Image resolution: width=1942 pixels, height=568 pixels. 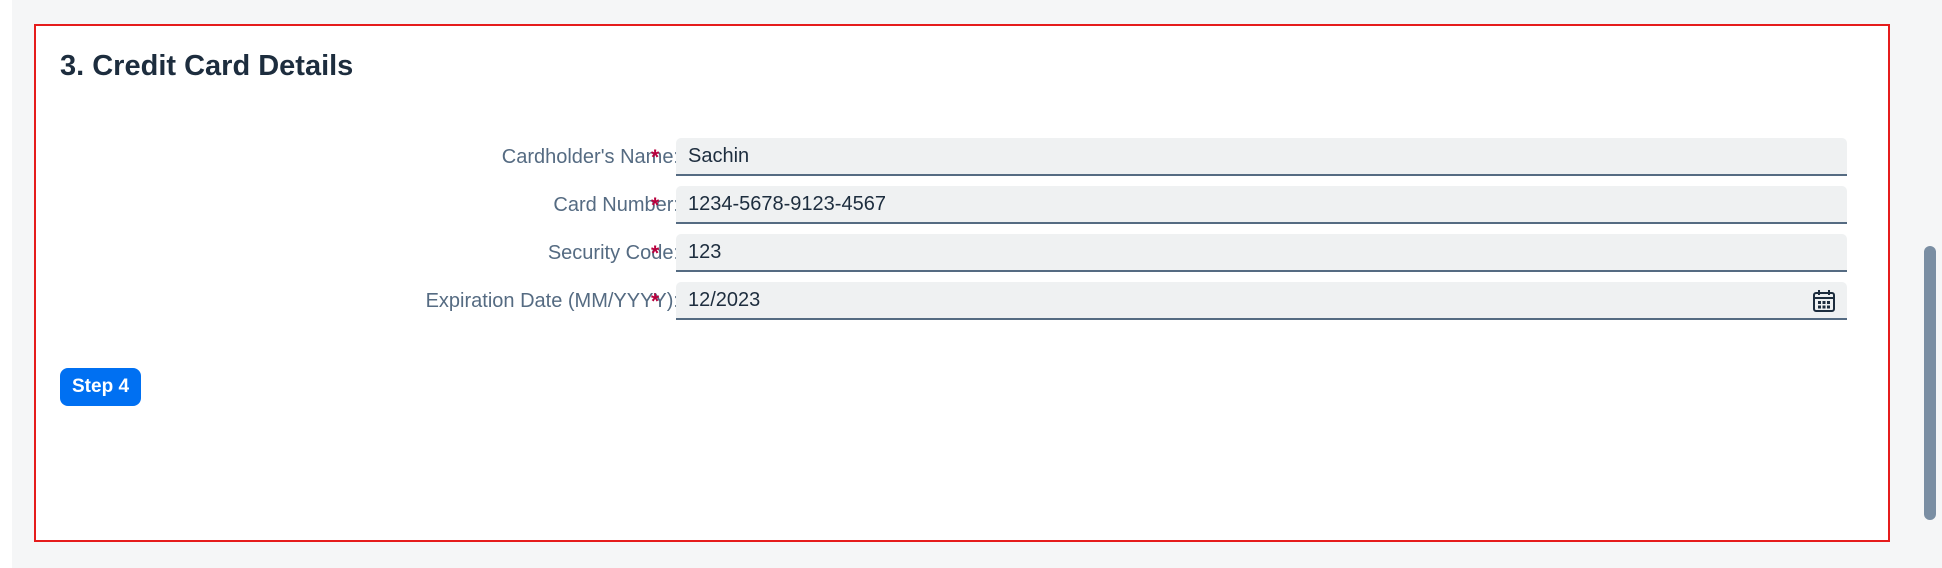 I want to click on security-code-input, so click(x=1261, y=252).